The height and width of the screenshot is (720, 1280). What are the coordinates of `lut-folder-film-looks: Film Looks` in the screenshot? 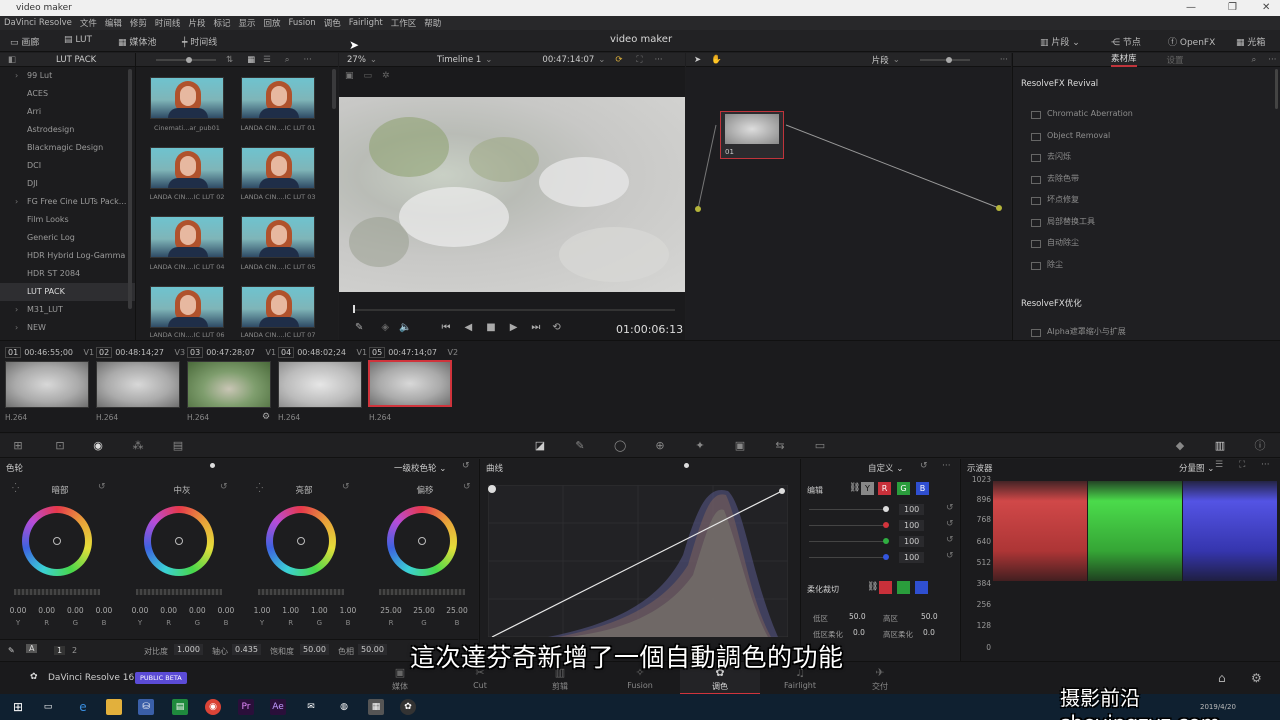 It's located at (67, 220).